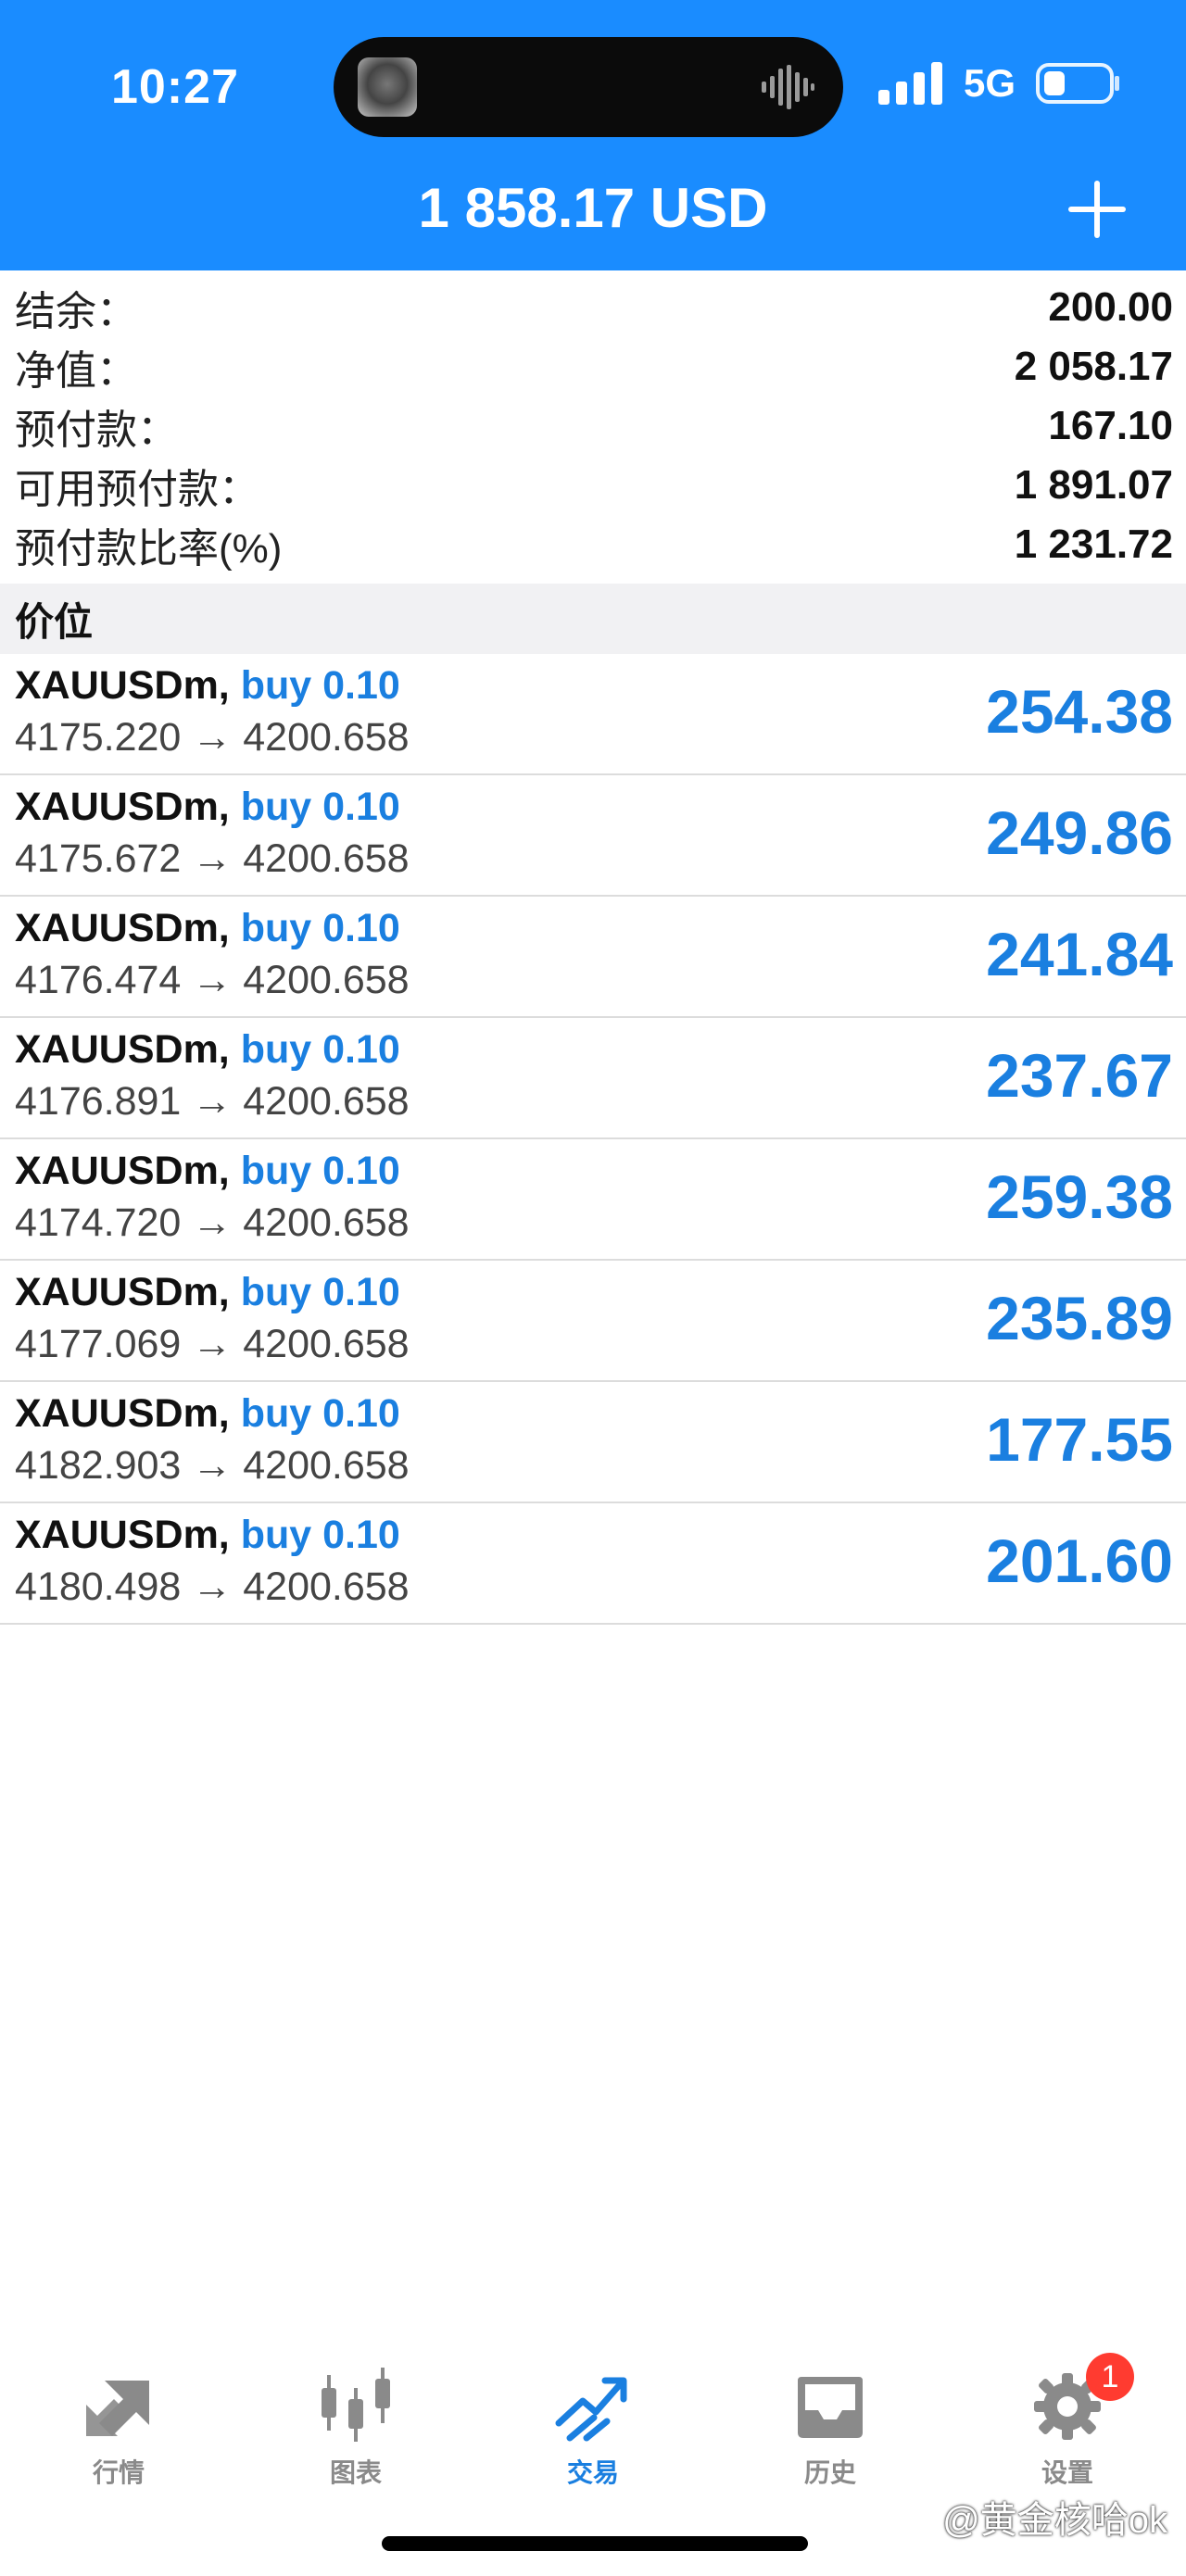  Describe the element at coordinates (591, 2409) in the screenshot. I see `trade-trend-icon` at that location.